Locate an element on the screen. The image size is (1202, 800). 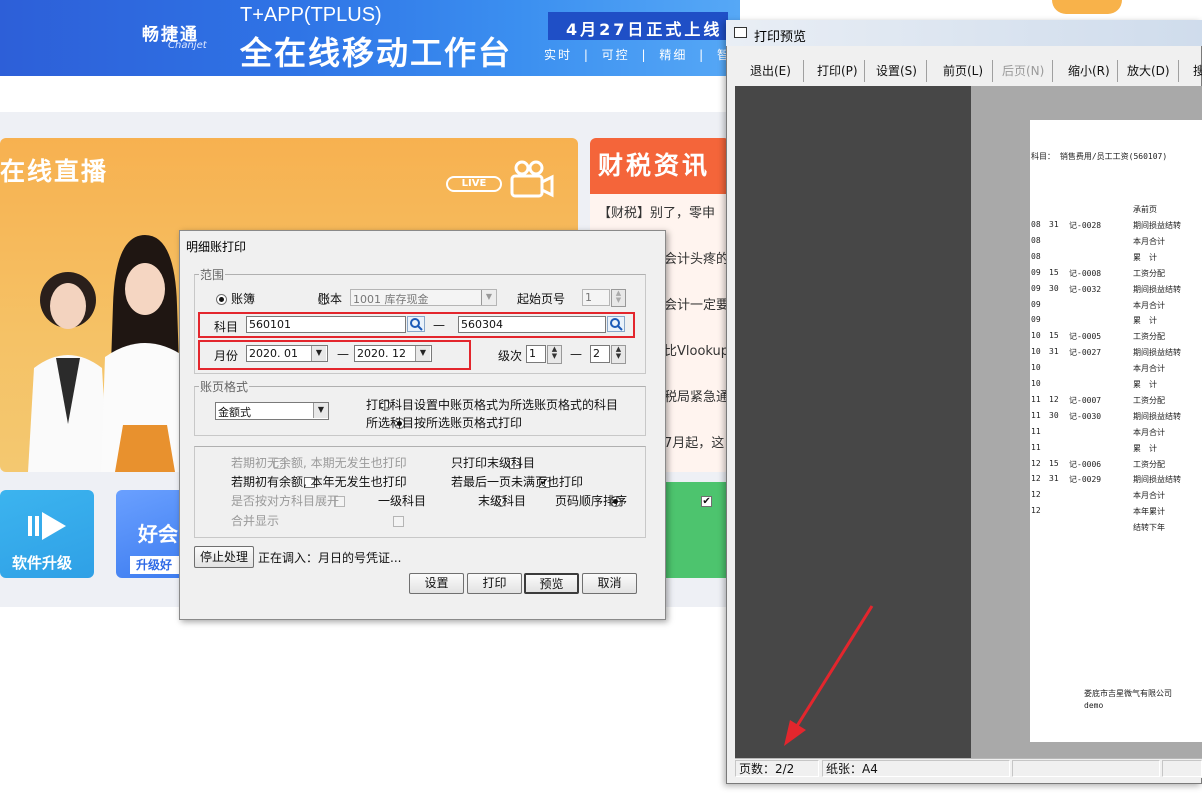
mascot-image is located at coordinates (1087, 7).